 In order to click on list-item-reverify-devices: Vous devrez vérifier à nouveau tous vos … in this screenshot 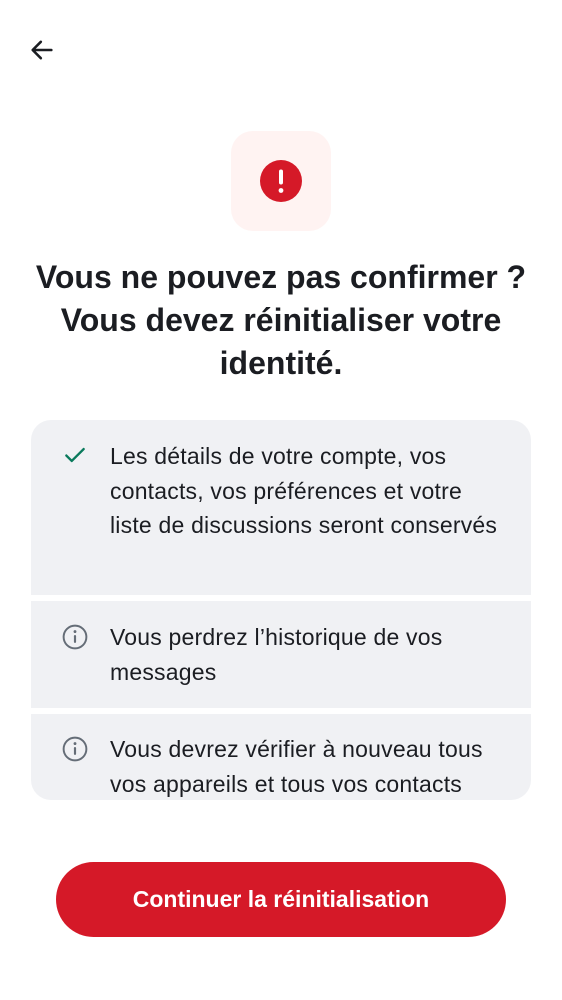, I will do `click(281, 757)`.